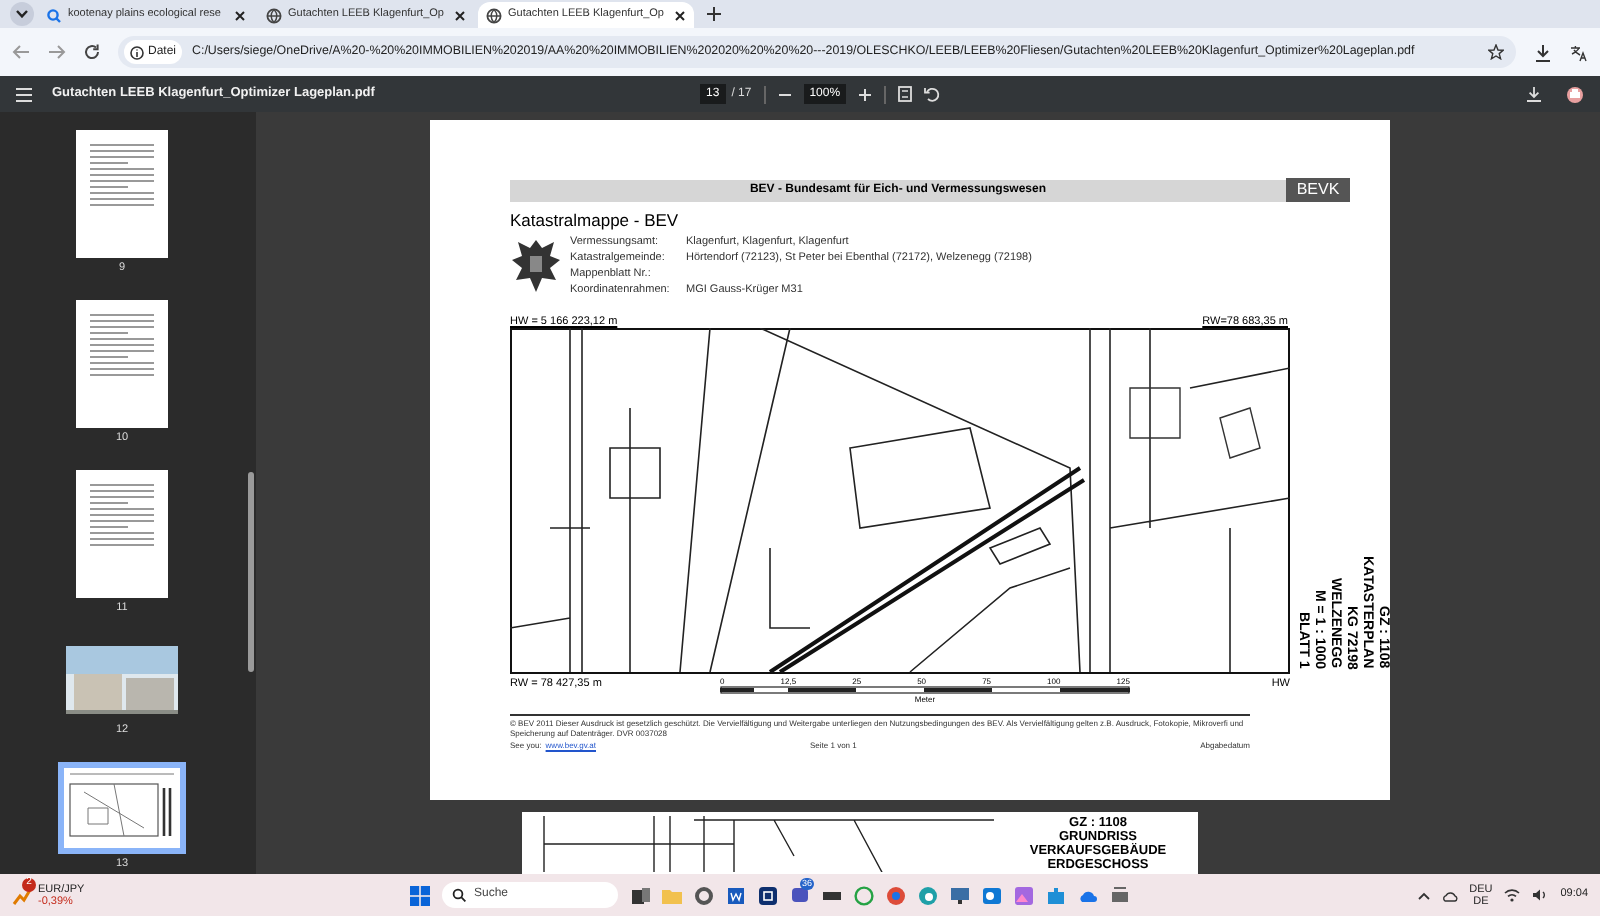 This screenshot has width=1600, height=916. I want to click on monitor-icon, so click(960, 895).